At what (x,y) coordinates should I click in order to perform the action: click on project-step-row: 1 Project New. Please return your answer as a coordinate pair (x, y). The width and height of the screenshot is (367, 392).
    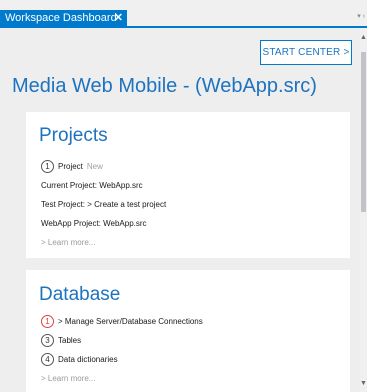
    Looking at the image, I should click on (72, 167).